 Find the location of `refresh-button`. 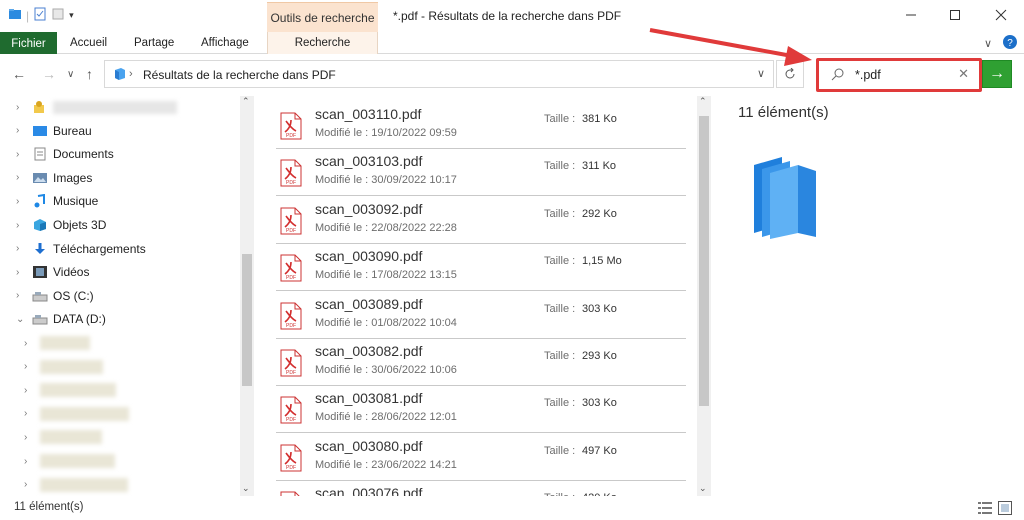

refresh-button is located at coordinates (790, 74).